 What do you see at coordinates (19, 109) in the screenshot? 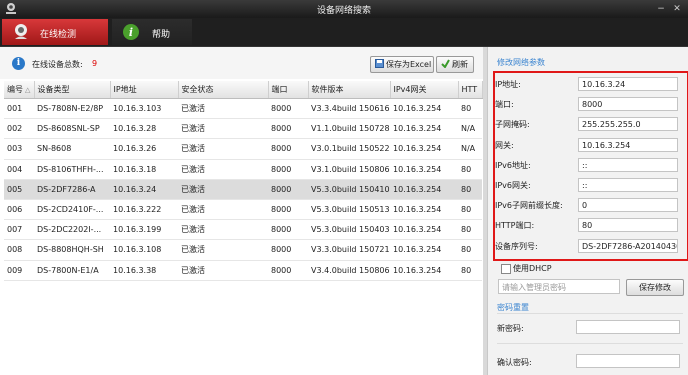
I see `table-cell: 001` at bounding box center [19, 109].